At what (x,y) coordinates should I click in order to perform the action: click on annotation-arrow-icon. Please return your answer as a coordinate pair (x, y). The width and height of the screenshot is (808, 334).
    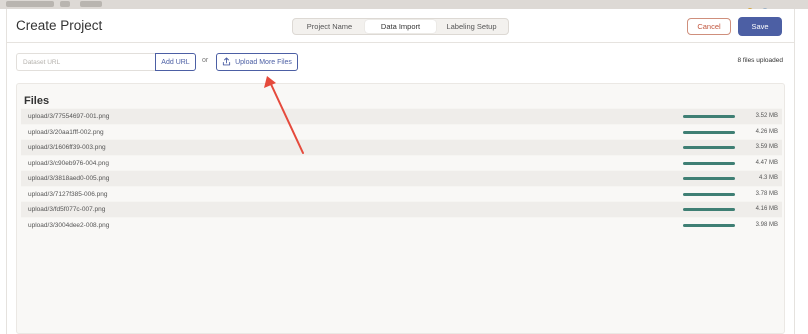
    Looking at the image, I should click on (284, 115).